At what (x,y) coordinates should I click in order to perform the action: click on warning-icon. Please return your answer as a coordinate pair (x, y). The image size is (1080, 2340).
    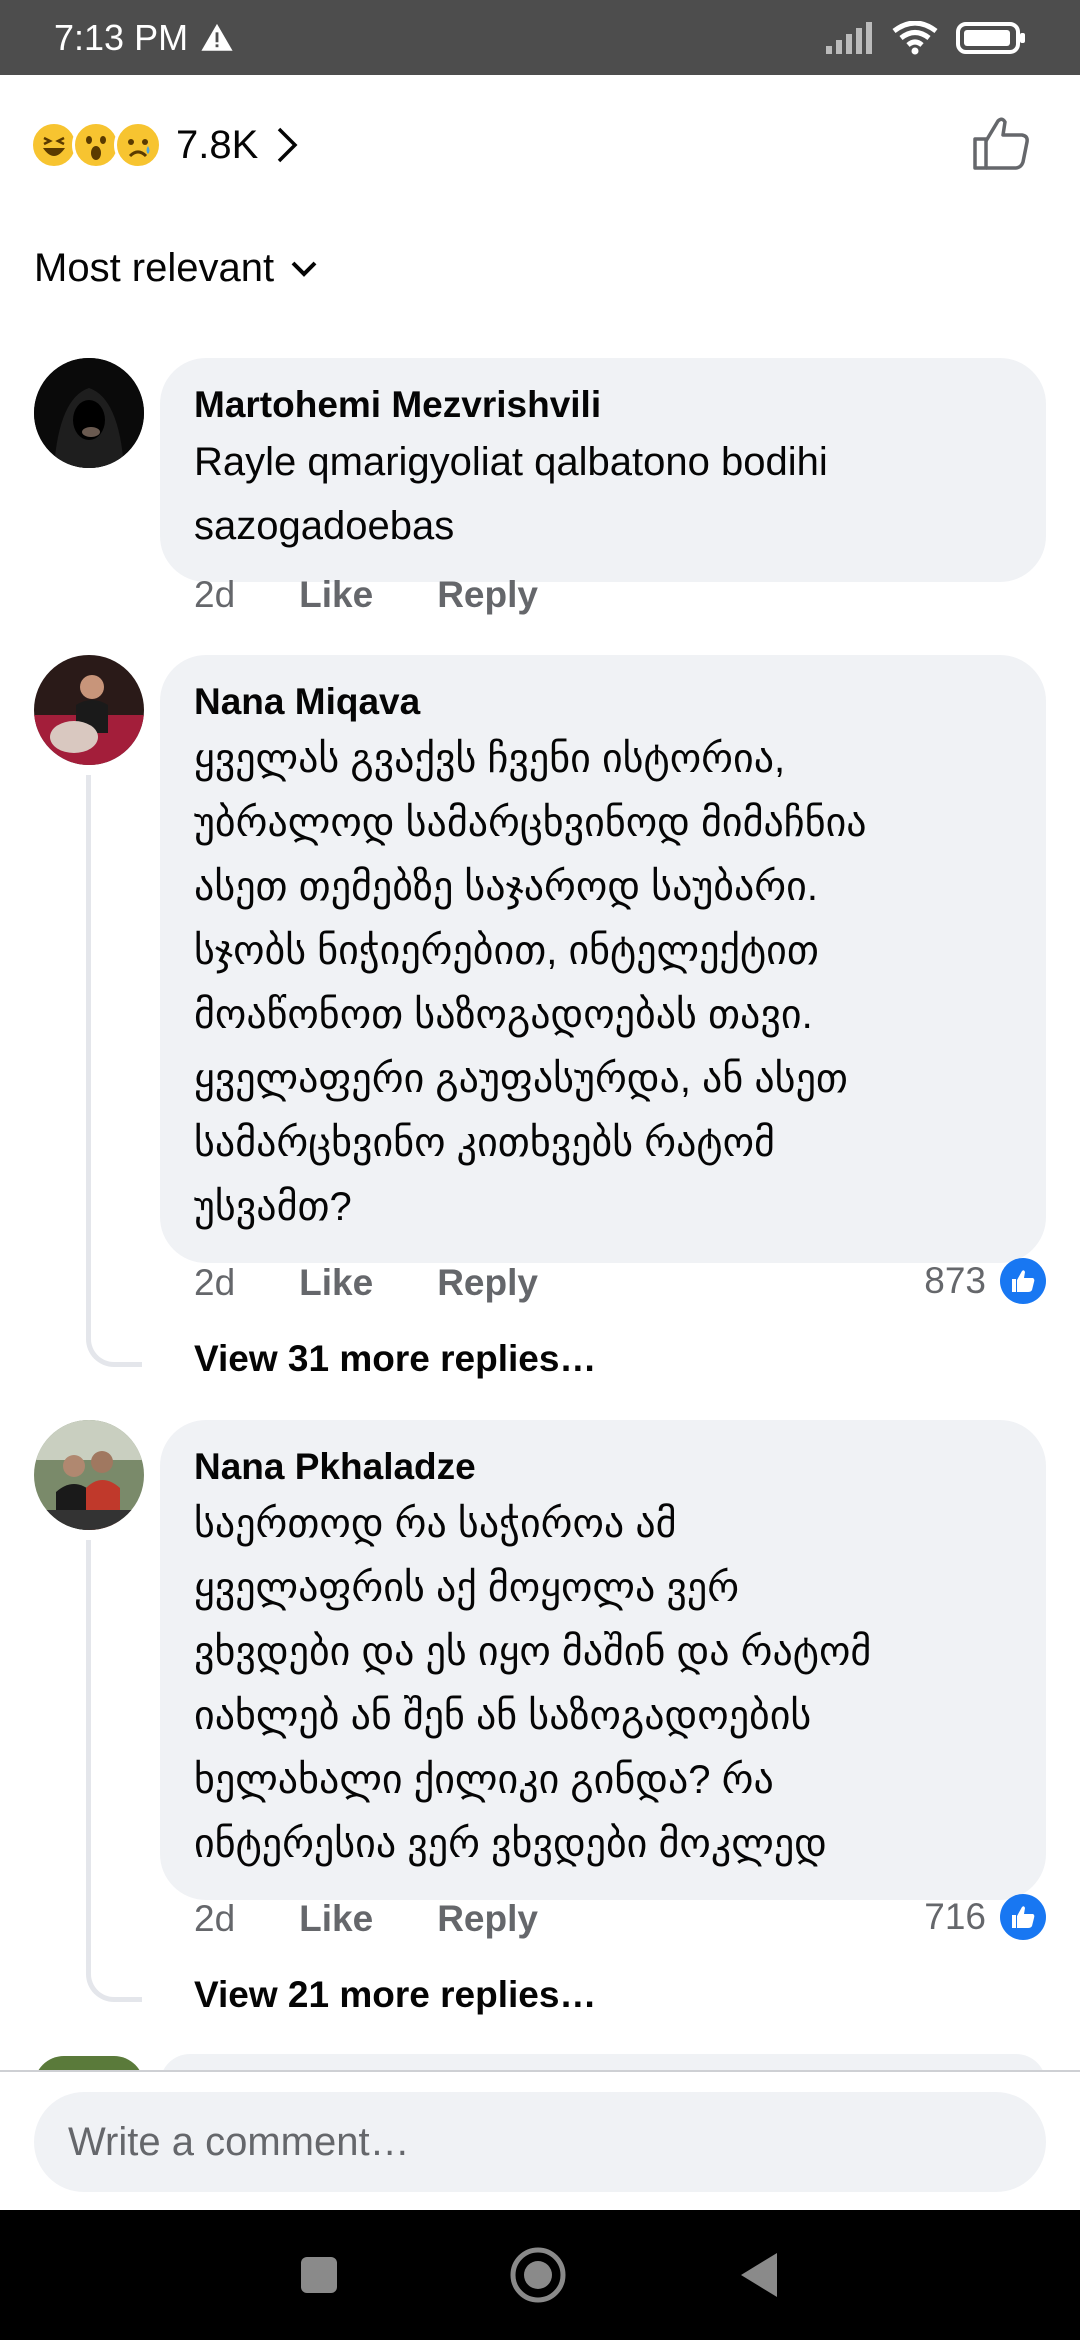
    Looking at the image, I should click on (217, 37).